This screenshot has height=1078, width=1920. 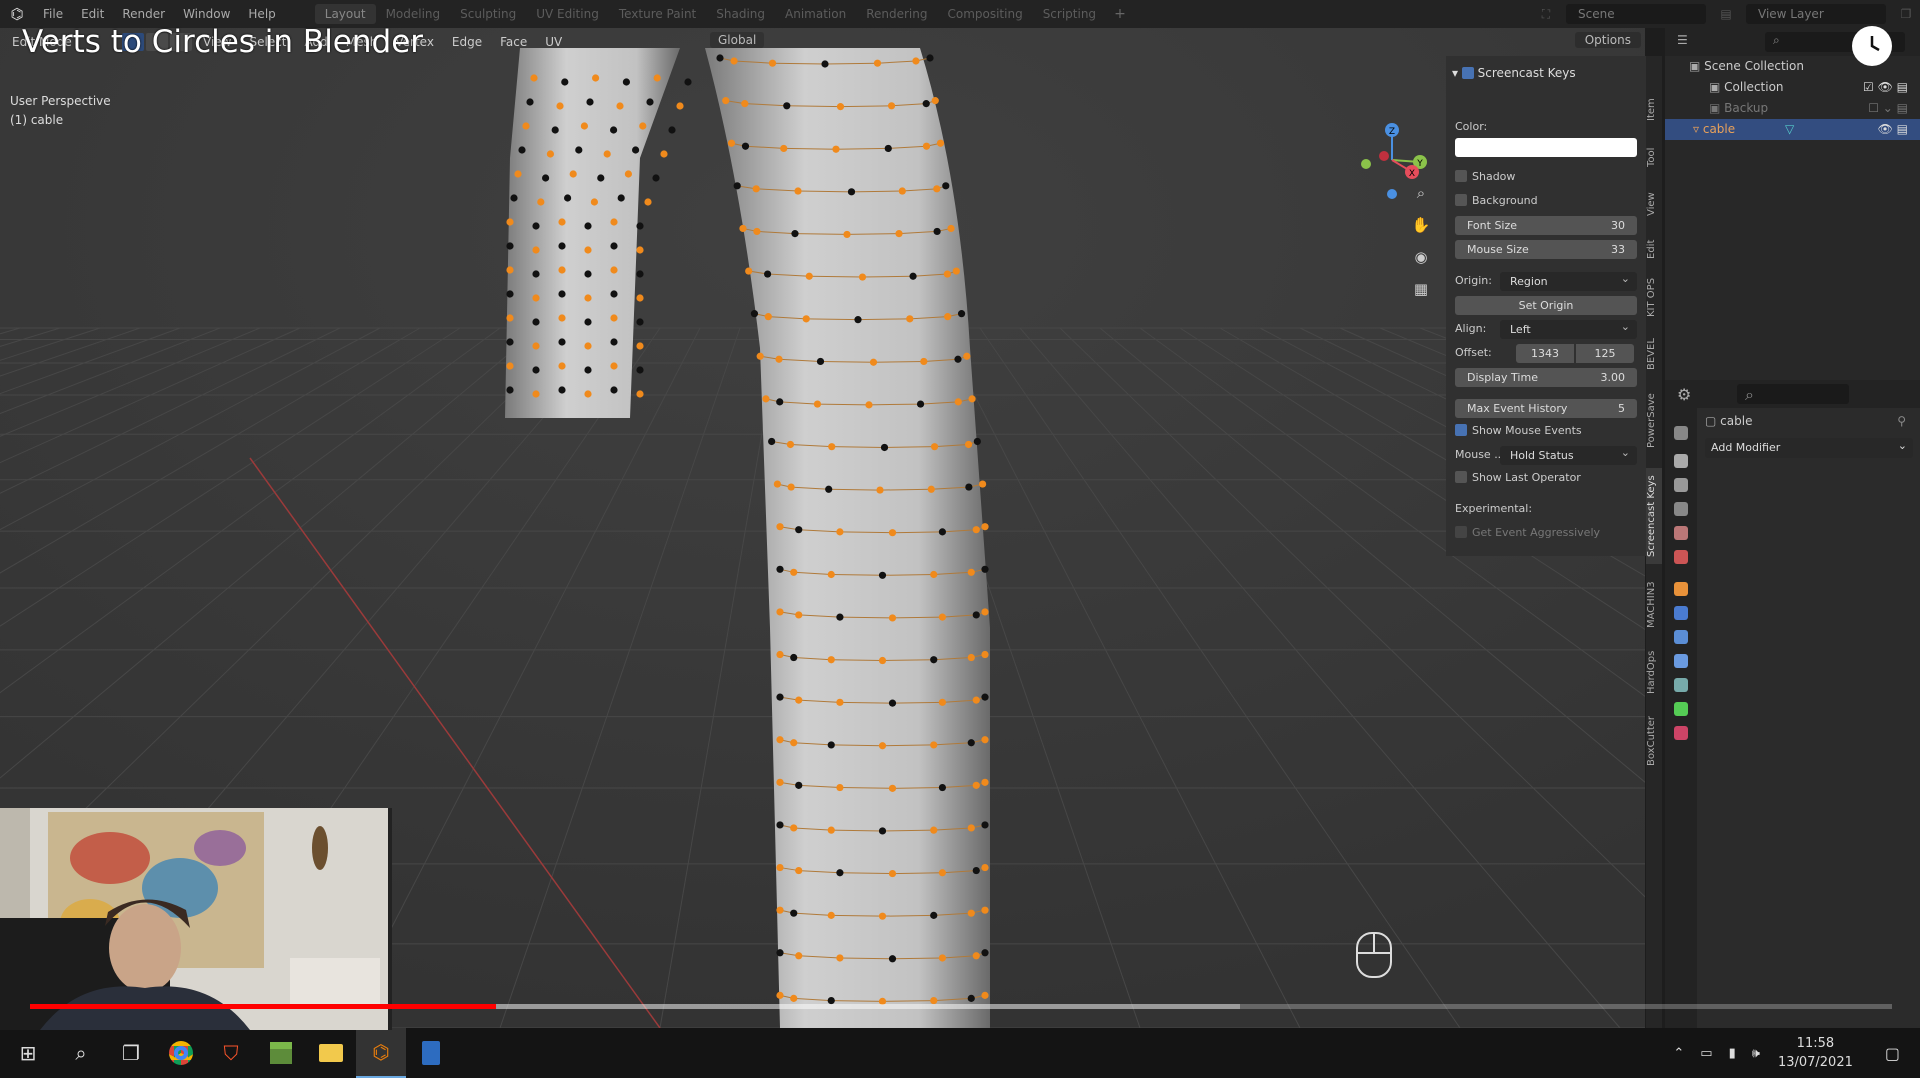 I want to click on menu-file: File, so click(x=53, y=14).